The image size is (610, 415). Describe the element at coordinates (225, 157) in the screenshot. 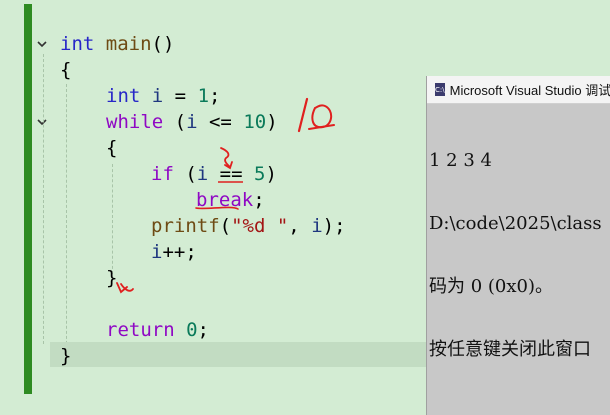

I see `ink-curve-arrow` at that location.